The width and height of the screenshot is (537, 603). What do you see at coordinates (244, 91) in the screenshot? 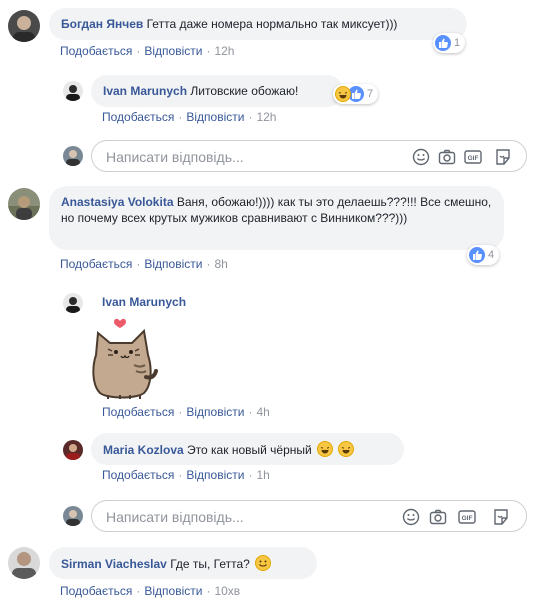
I see `comment-text: Литовские обожаю!` at bounding box center [244, 91].